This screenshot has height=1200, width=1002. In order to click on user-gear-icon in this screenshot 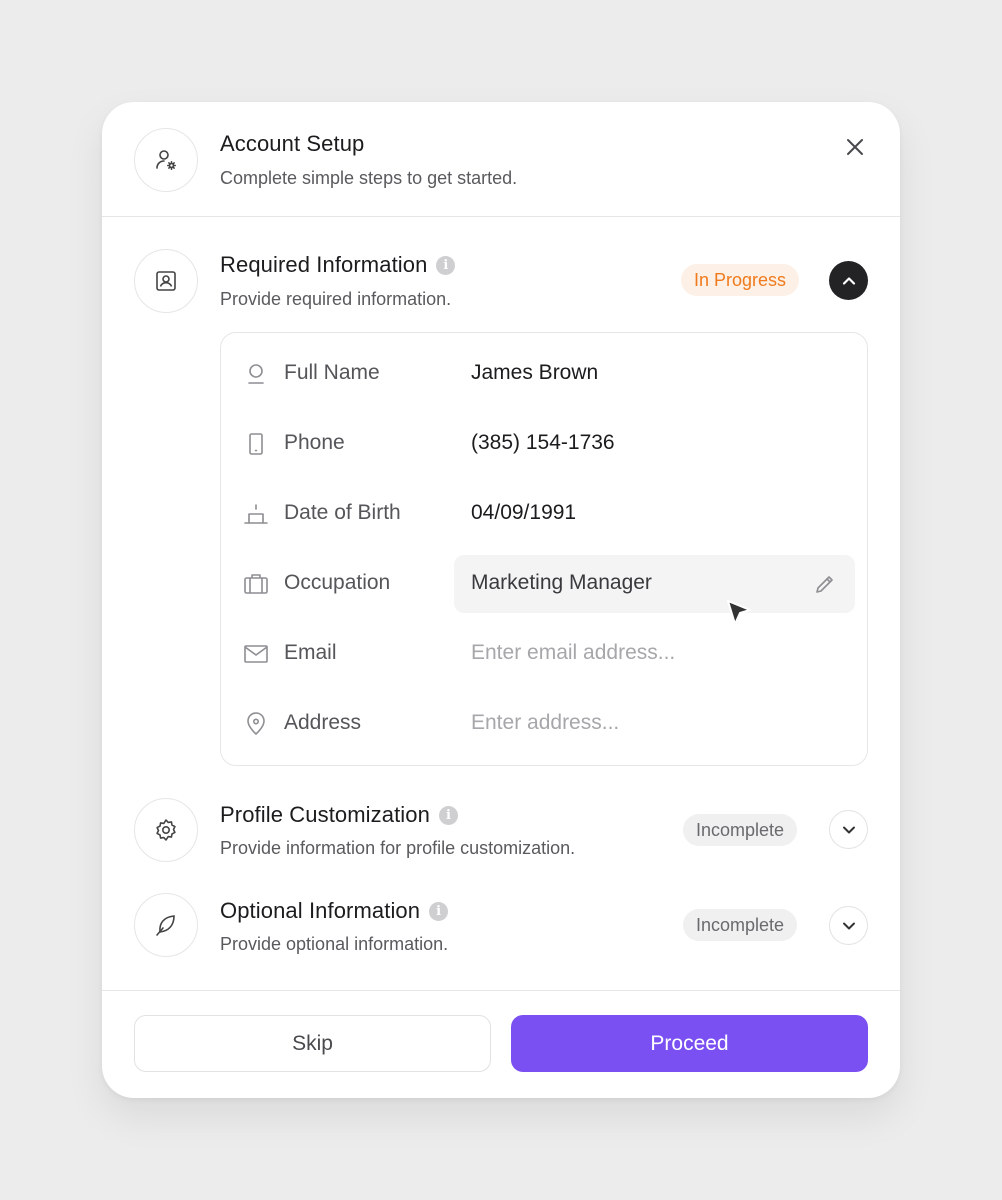, I will do `click(166, 160)`.